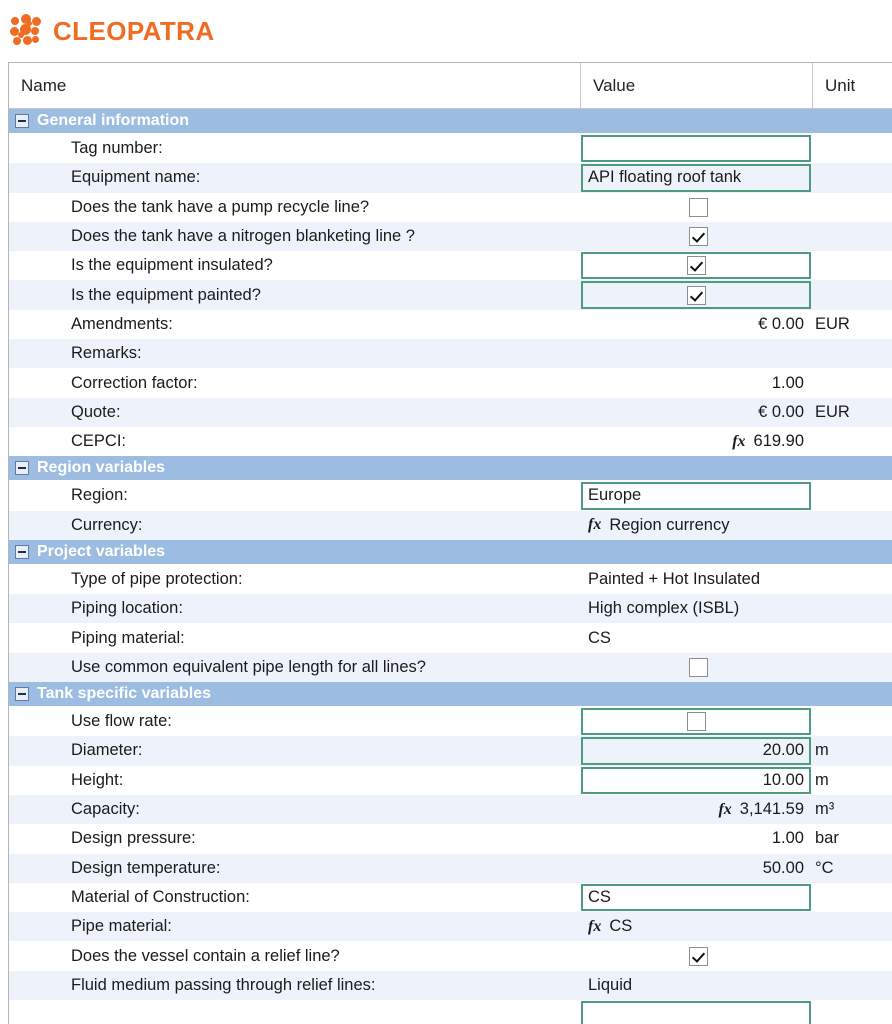 This screenshot has height=1024, width=892. Describe the element at coordinates (450, 324) in the screenshot. I see `property-row: Amendments: € 0.00 EUR` at that location.